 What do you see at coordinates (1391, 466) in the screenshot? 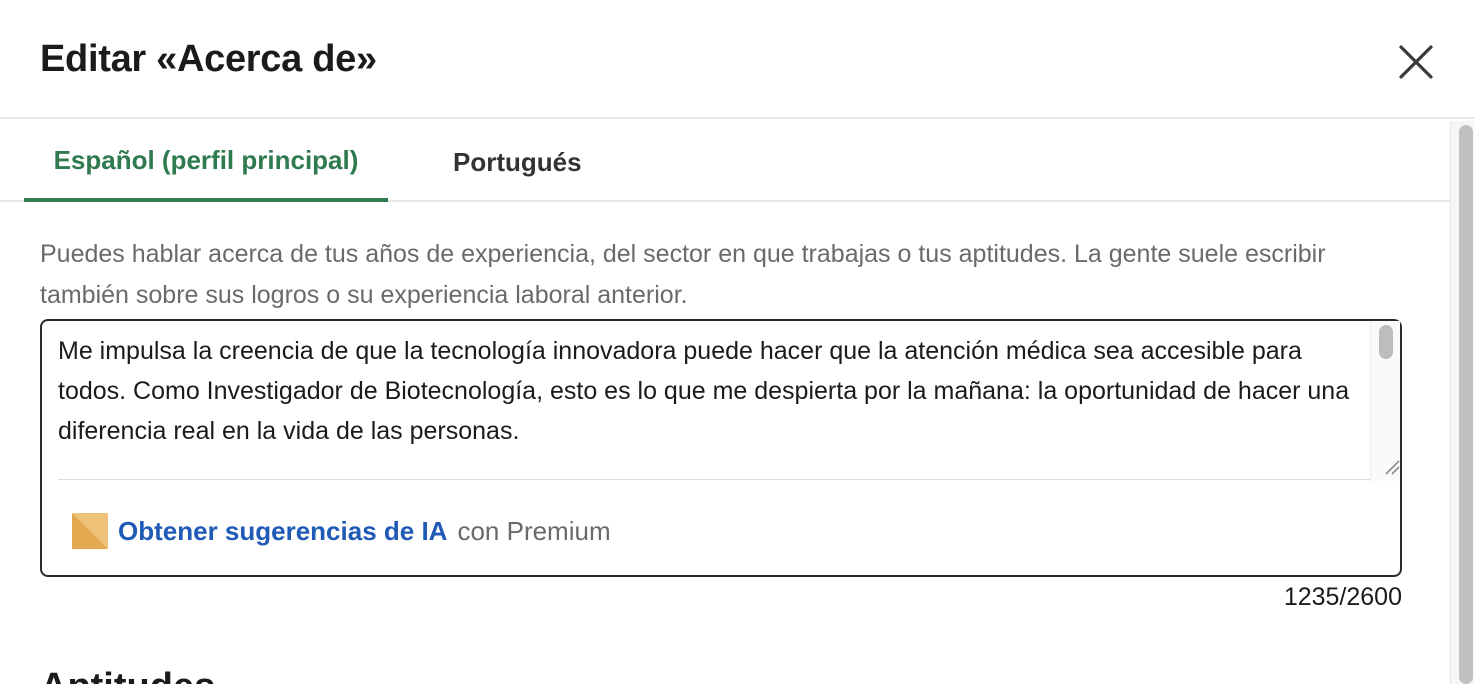
I see `resize-handle-icon` at bounding box center [1391, 466].